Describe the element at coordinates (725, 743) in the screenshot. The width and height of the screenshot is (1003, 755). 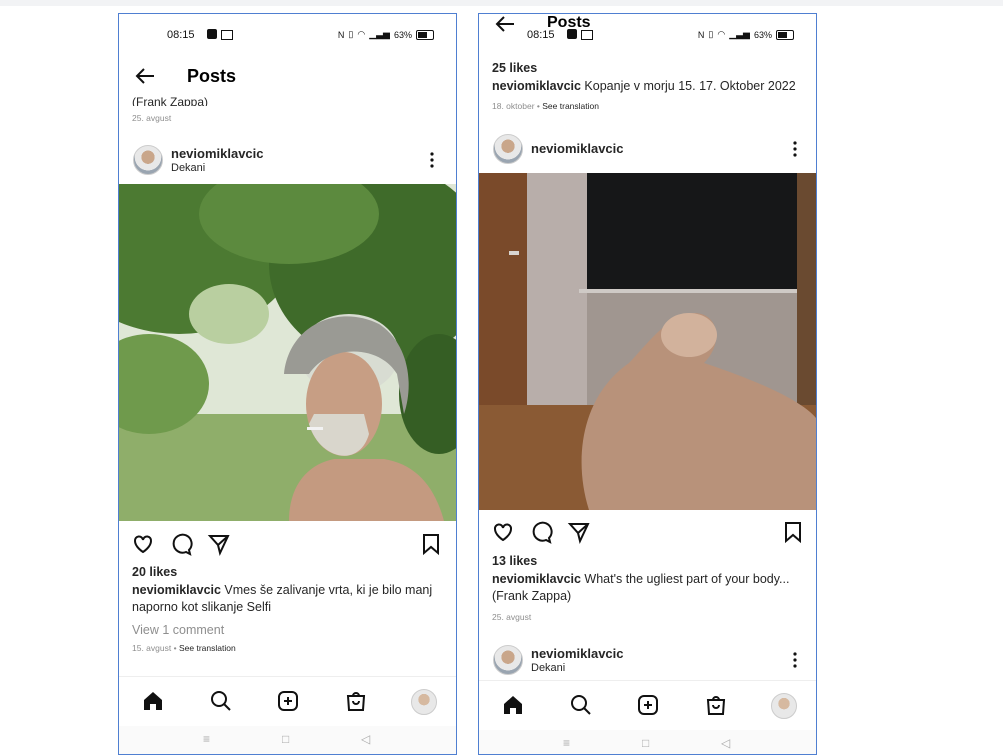
I see `back-button-icon: ◁` at that location.